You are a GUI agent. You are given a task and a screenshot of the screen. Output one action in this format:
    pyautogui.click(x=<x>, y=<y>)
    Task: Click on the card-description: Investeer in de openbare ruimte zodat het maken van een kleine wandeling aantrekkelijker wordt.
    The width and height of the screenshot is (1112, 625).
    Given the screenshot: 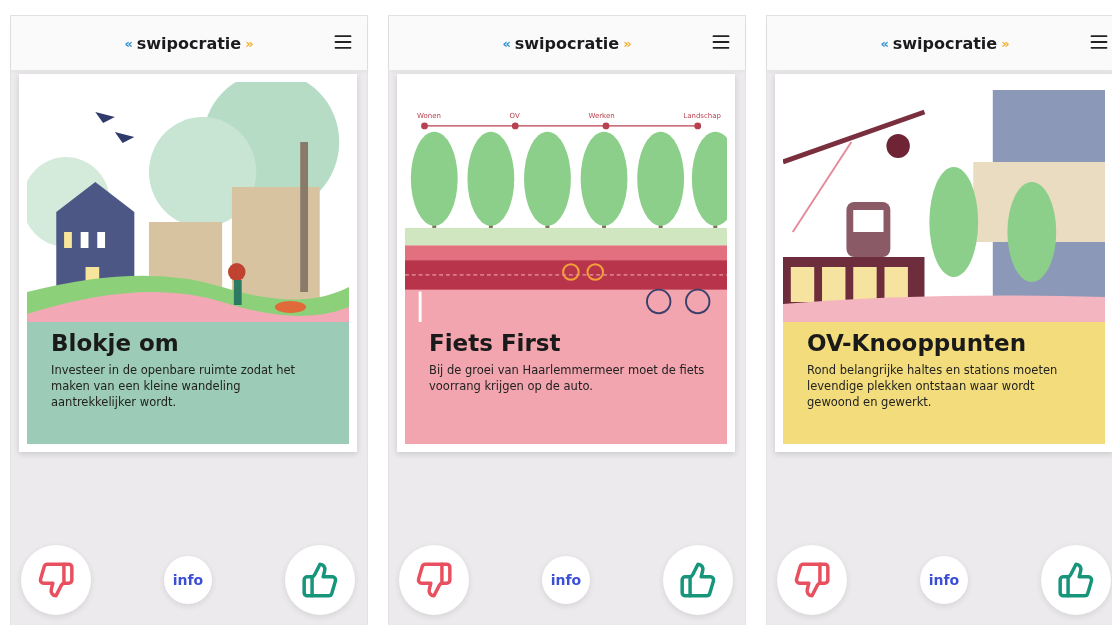 What is the action you would take?
    pyautogui.click(x=174, y=386)
    